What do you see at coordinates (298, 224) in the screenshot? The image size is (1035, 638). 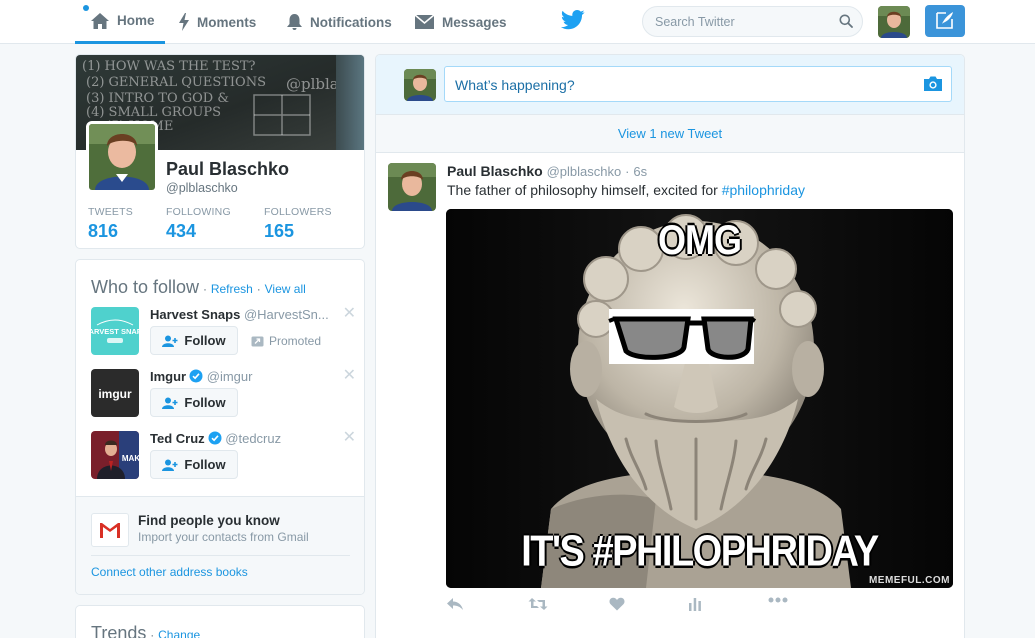 I see `stat-followers: FOLLOWERS 165` at bounding box center [298, 224].